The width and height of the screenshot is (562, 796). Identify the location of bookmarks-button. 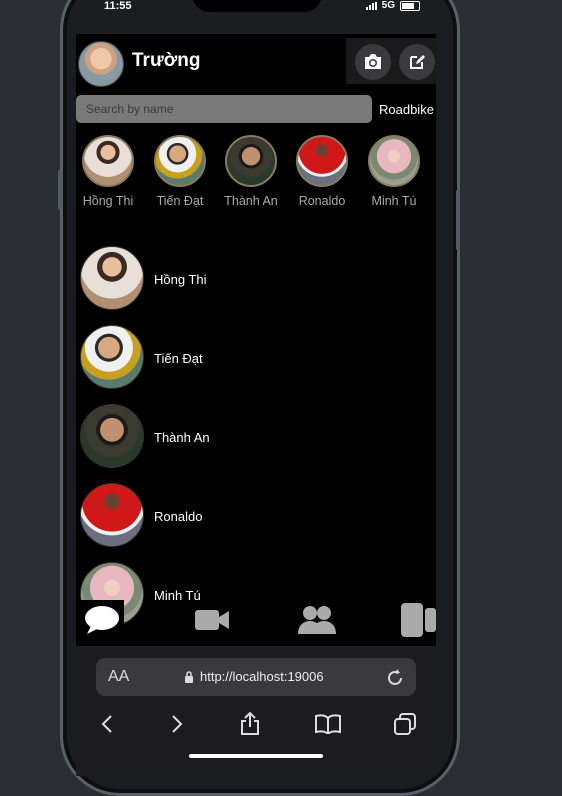
(328, 724).